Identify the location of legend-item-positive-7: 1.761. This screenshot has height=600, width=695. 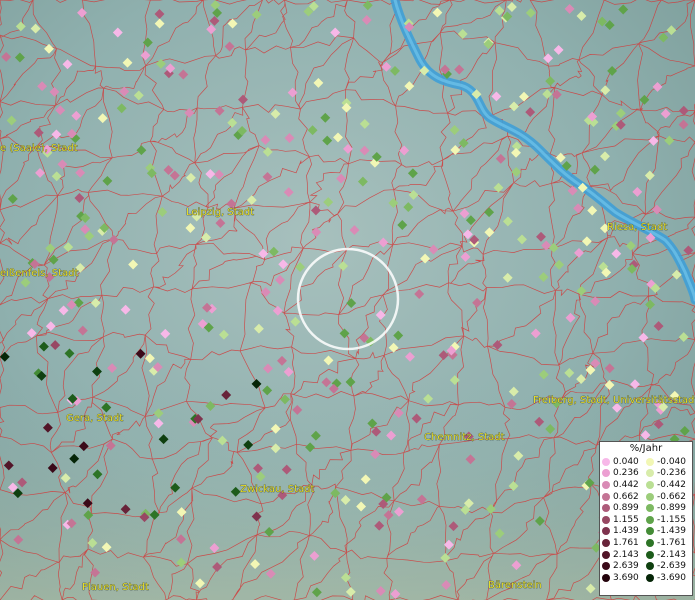
(624, 543).